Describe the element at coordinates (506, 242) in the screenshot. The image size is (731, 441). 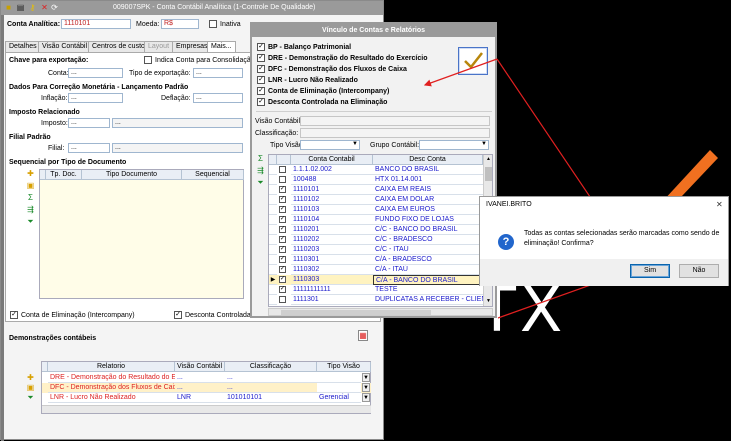
I see `question-icon: ?` at that location.